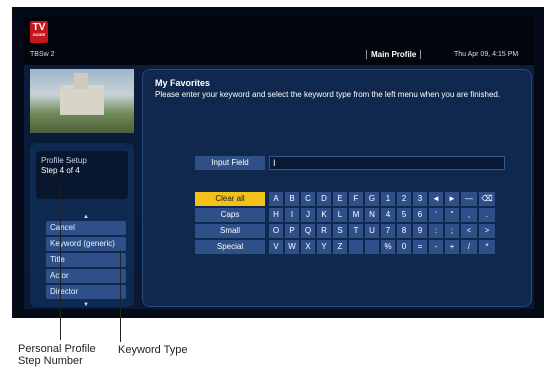 The image size is (557, 389). What do you see at coordinates (486, 54) in the screenshot?
I see `datetime-label: Thu Apr 09, 4:15 PM` at bounding box center [486, 54].